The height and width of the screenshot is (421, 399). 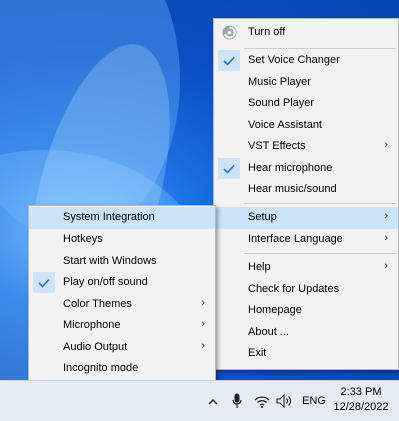 I want to click on menu-item-color-themes: Color Themes ›, so click(x=122, y=304).